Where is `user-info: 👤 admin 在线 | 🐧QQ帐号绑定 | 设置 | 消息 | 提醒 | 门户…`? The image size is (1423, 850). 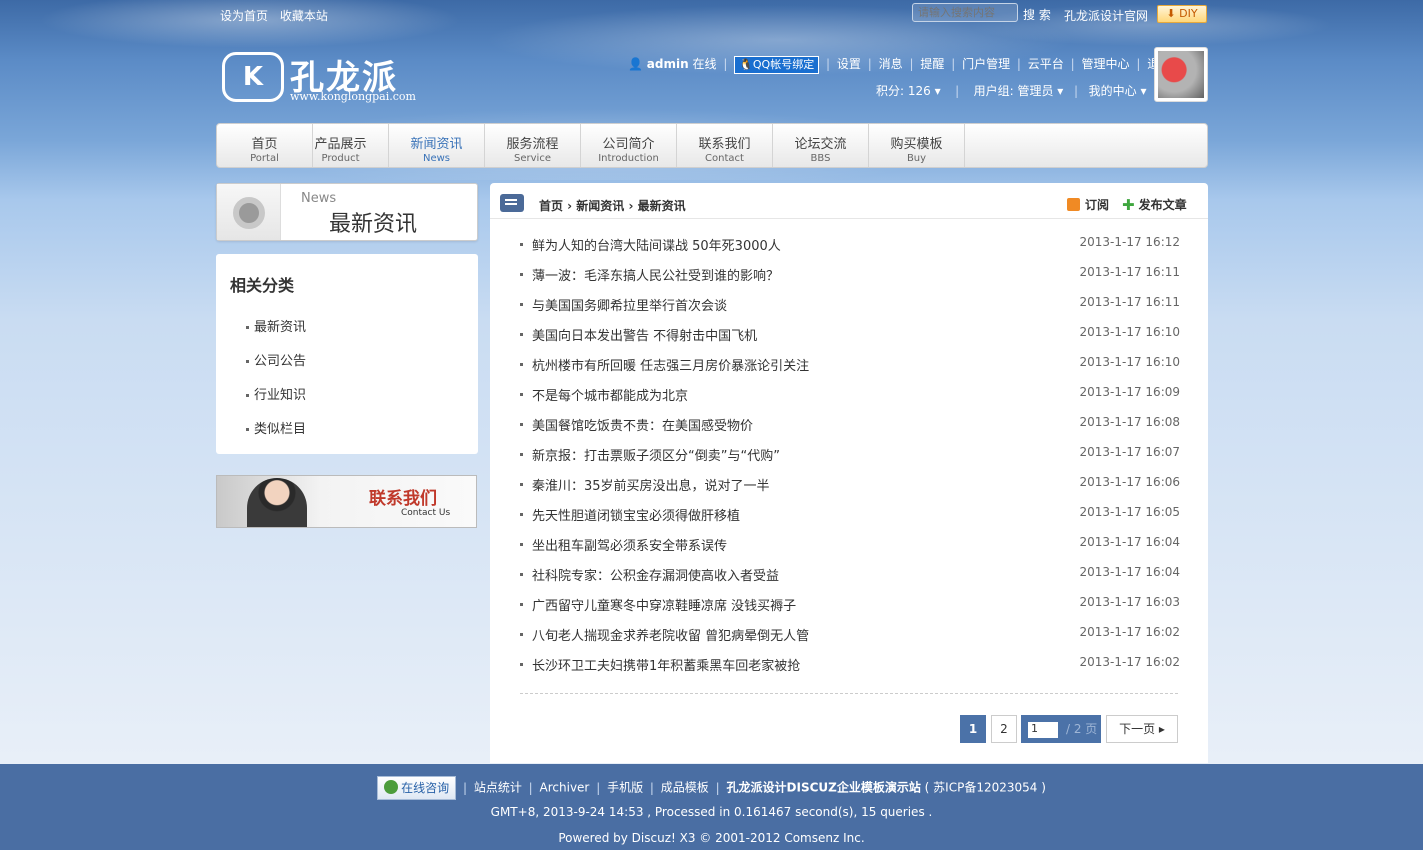 user-info: 👤 admin 在线 | 🐧QQ帐号绑定 | 设置 | 消息 | 提醒 | 门户… is located at coordinates (899, 64).